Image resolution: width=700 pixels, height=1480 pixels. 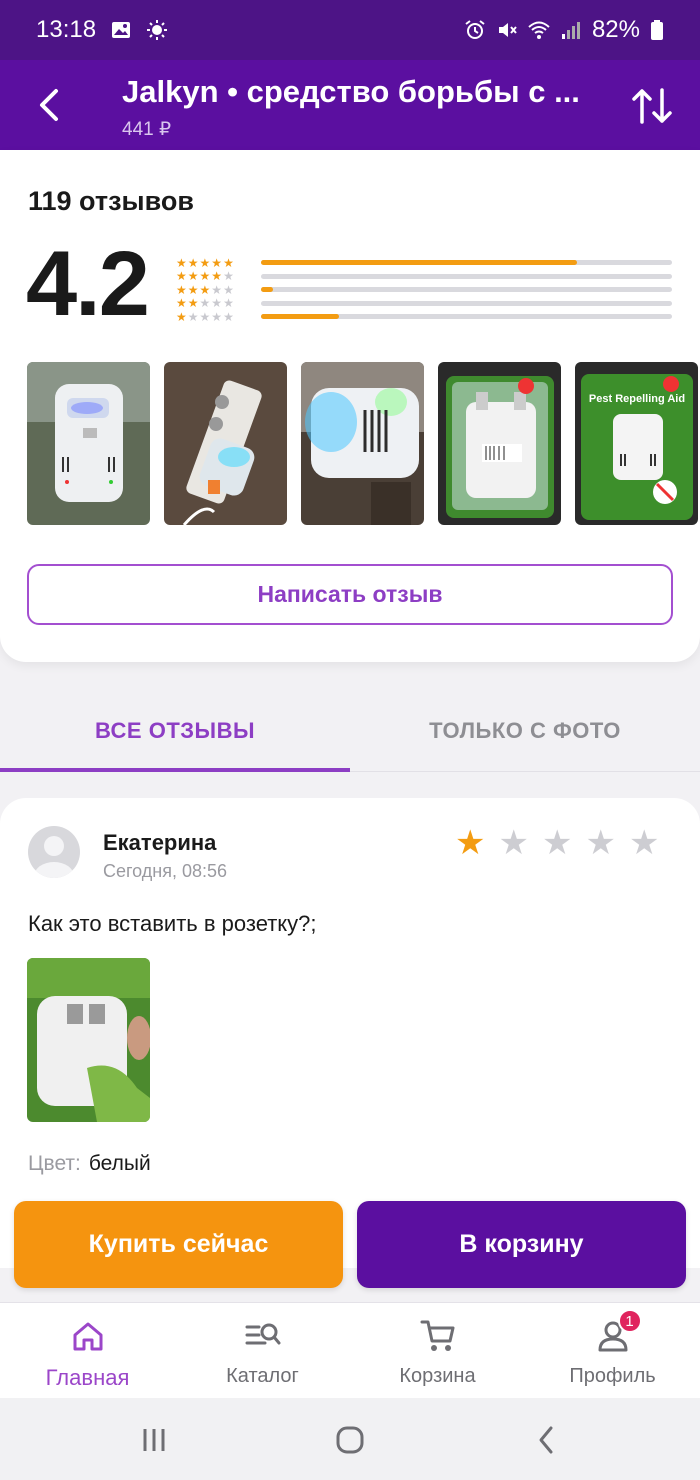 What do you see at coordinates (119, 1163) in the screenshot?
I see `color-attribute-value: белый` at bounding box center [119, 1163].